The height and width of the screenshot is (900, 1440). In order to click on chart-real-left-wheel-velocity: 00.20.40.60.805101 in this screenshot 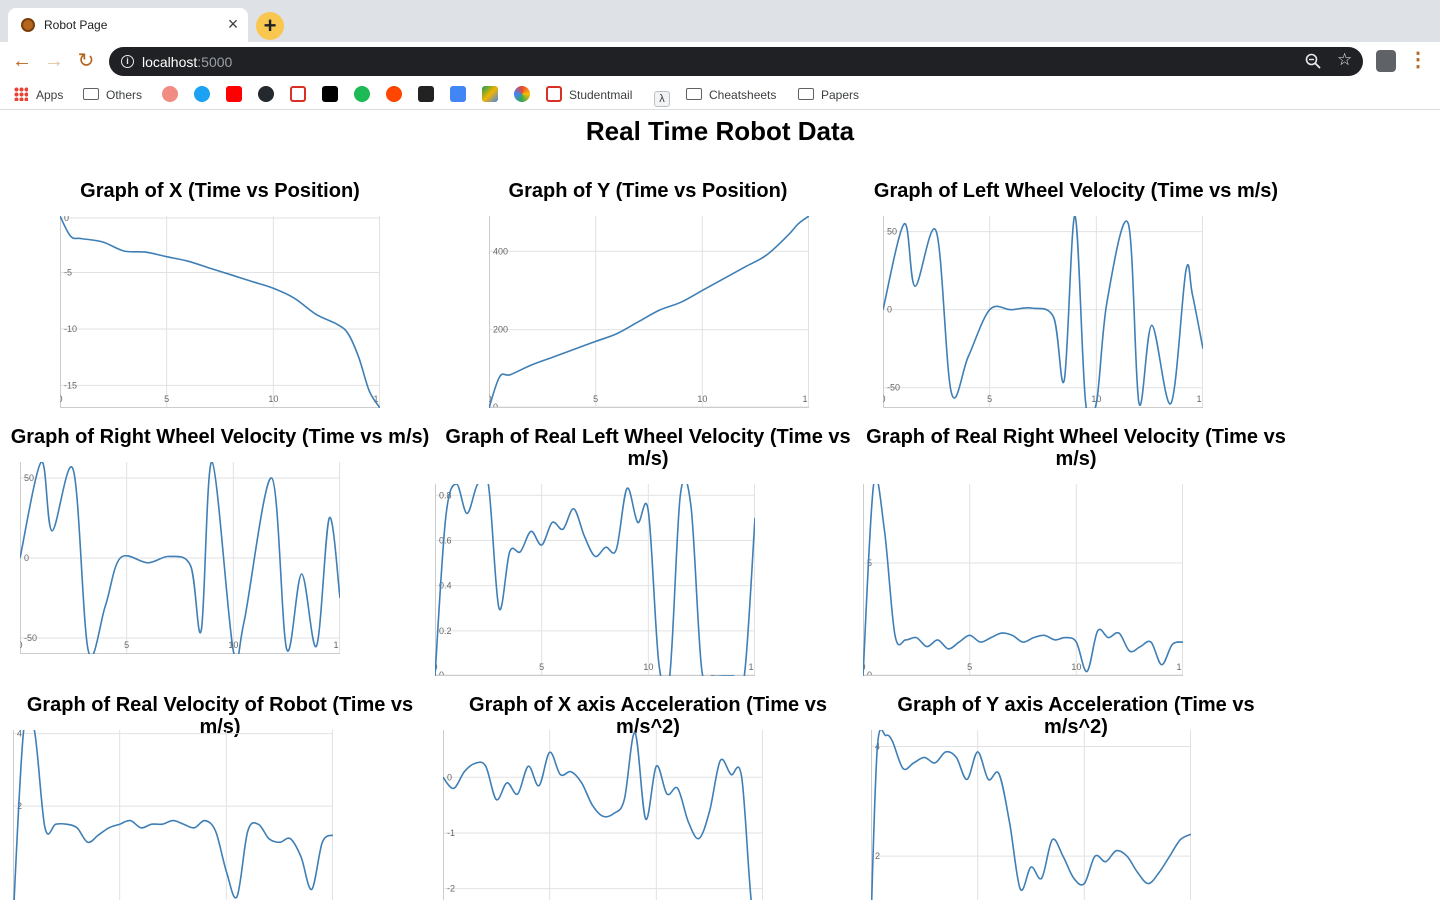, I will do `click(595, 580)`.